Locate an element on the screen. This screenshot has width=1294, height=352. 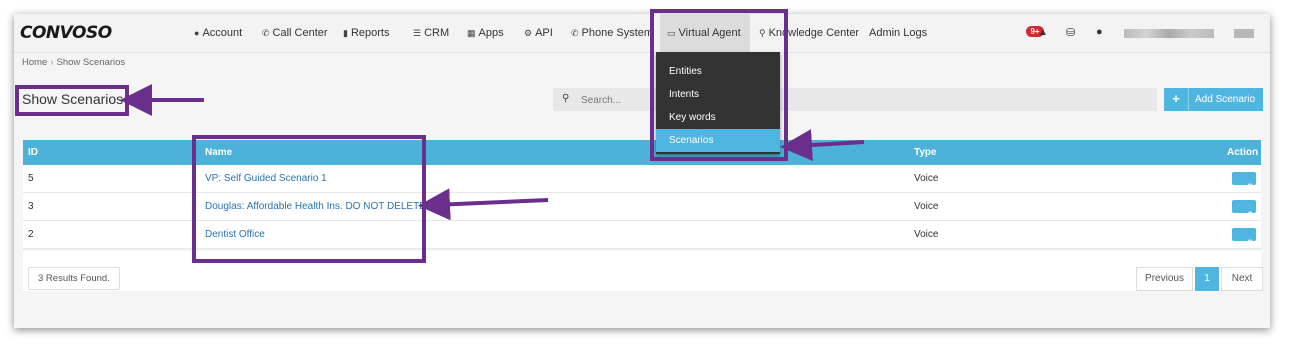
nav-phone-system-label: Phone System is located at coordinates (617, 33).